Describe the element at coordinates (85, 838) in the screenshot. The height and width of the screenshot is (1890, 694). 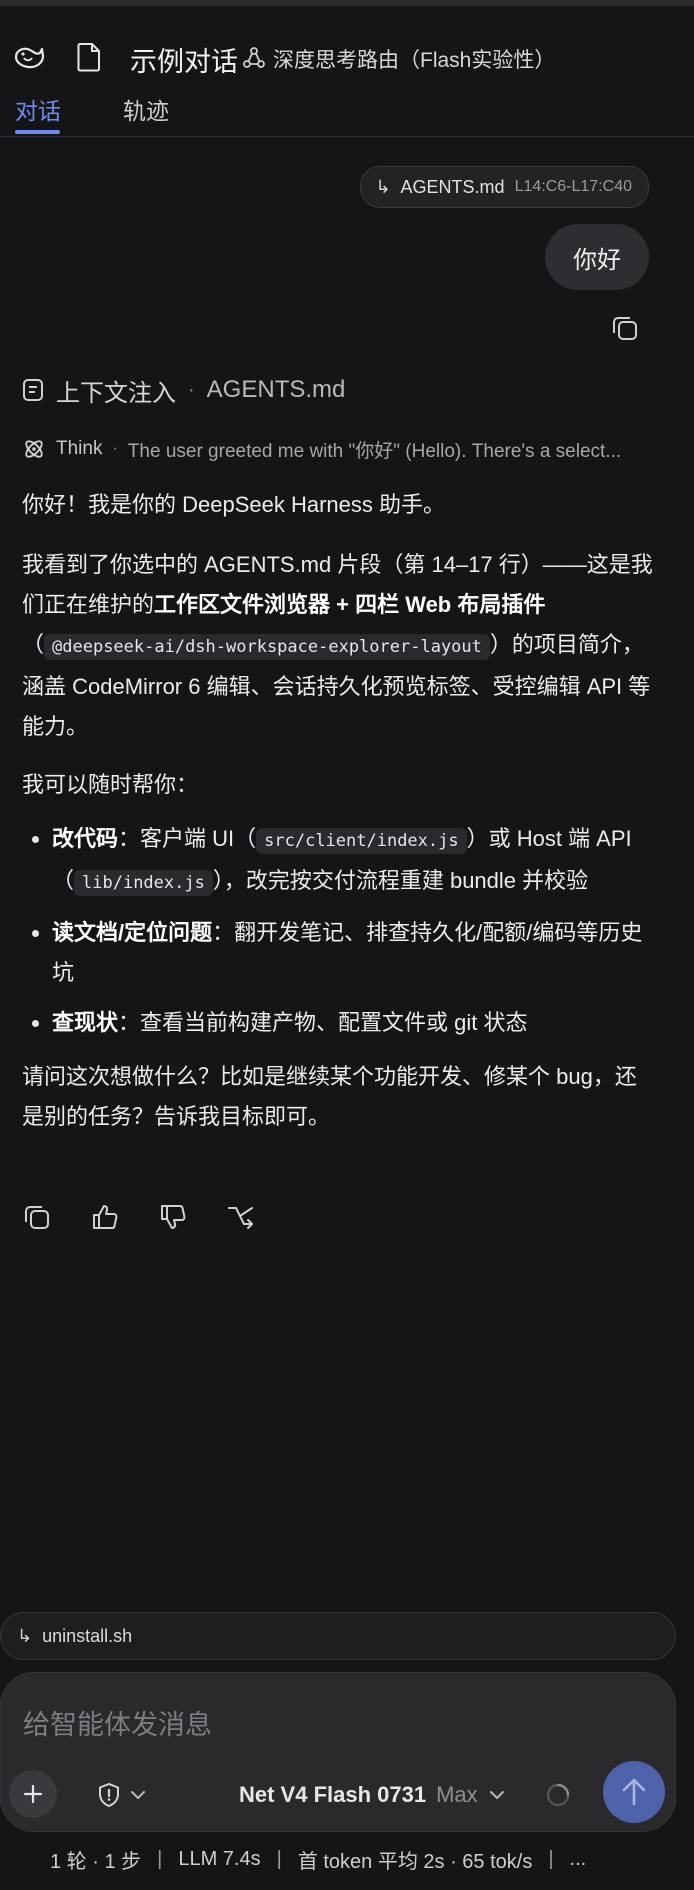
I see `bullet-title: 改代码` at that location.